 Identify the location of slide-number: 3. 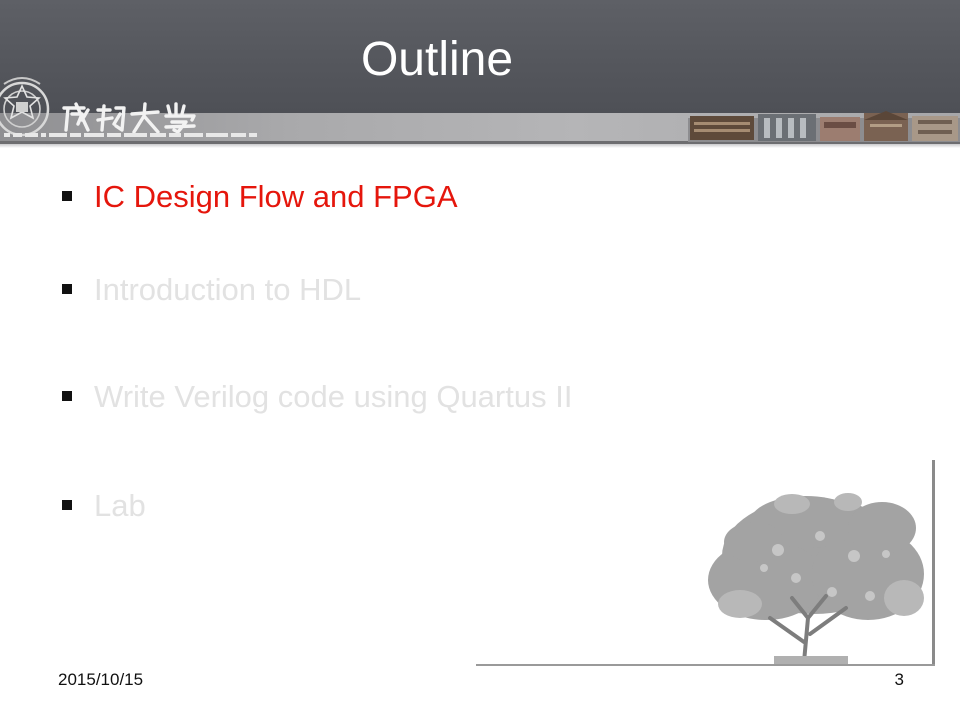
(899, 679).